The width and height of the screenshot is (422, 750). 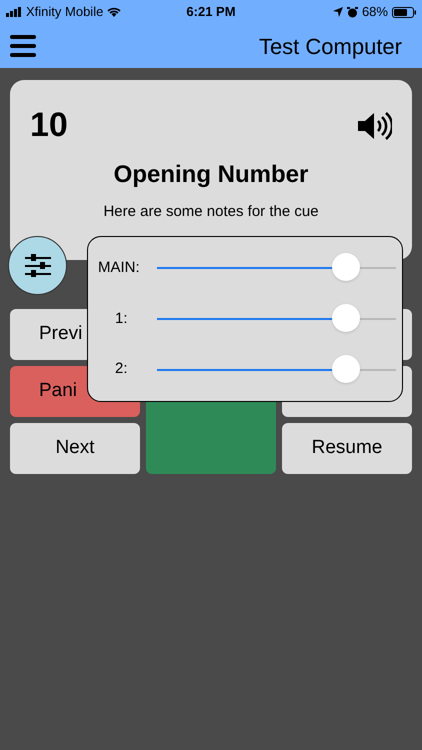 What do you see at coordinates (23, 46) in the screenshot?
I see `menu-icon` at bounding box center [23, 46].